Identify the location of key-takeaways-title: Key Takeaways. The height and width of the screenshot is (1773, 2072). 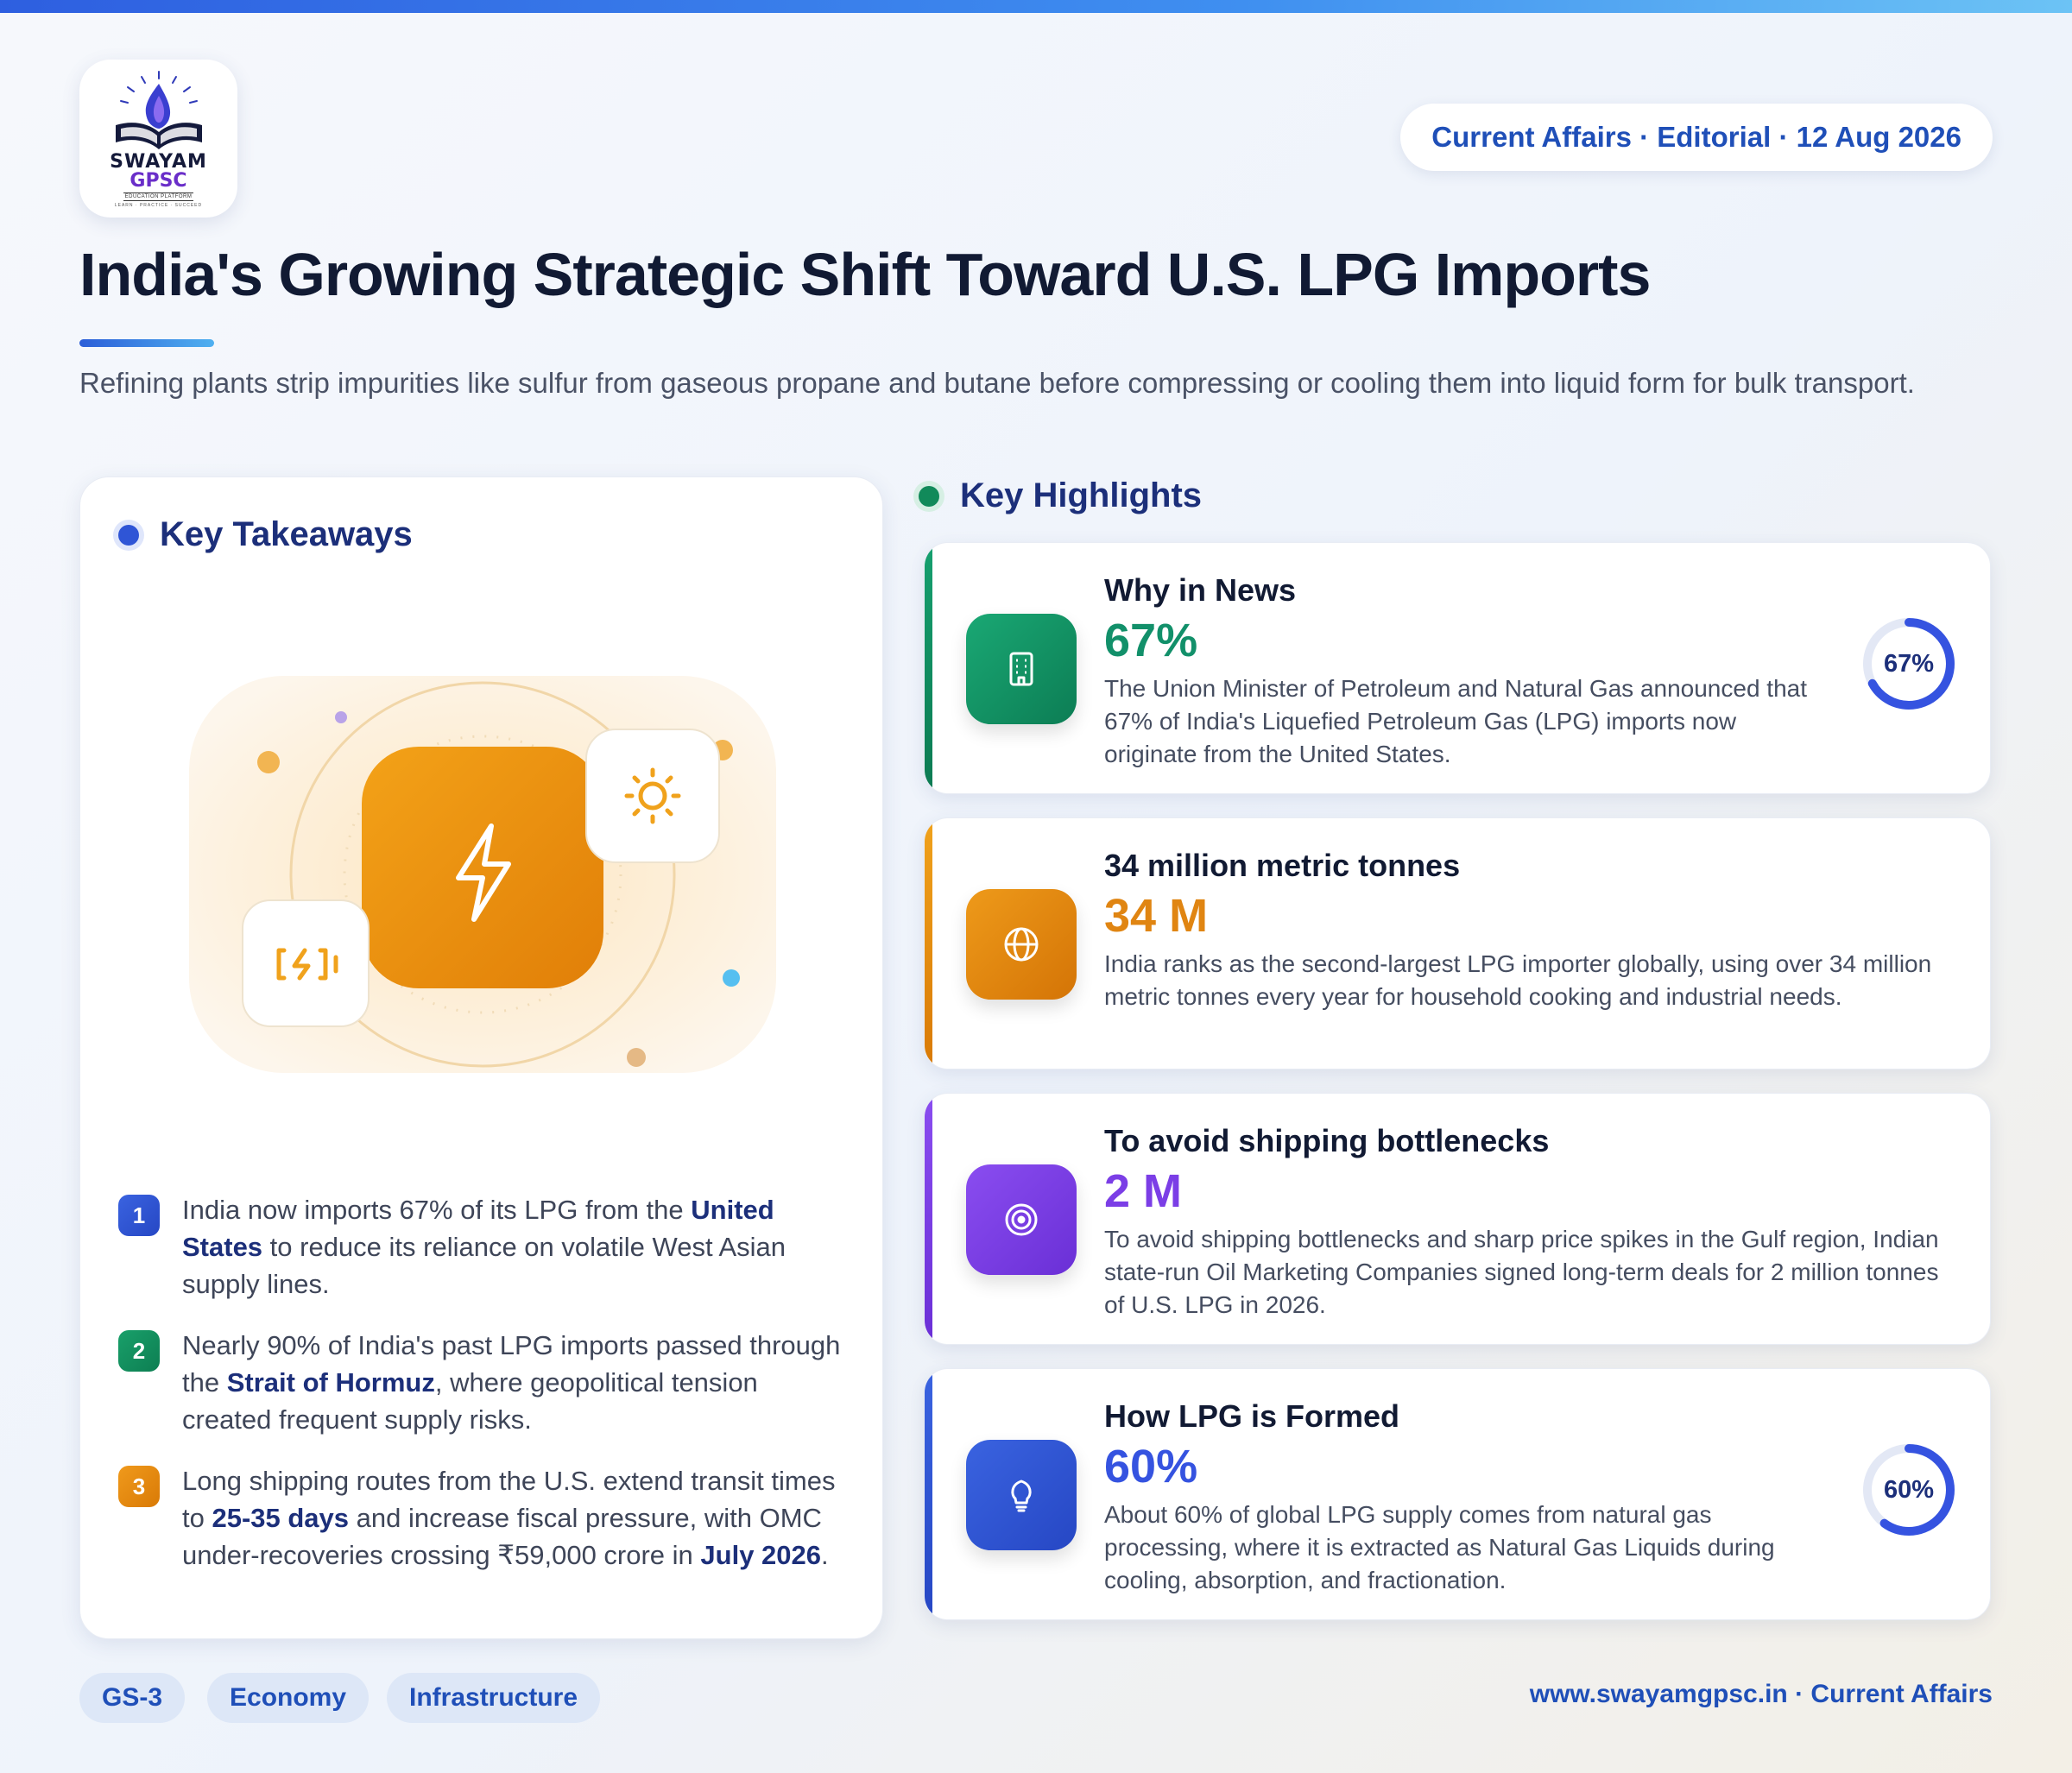
(286, 534).